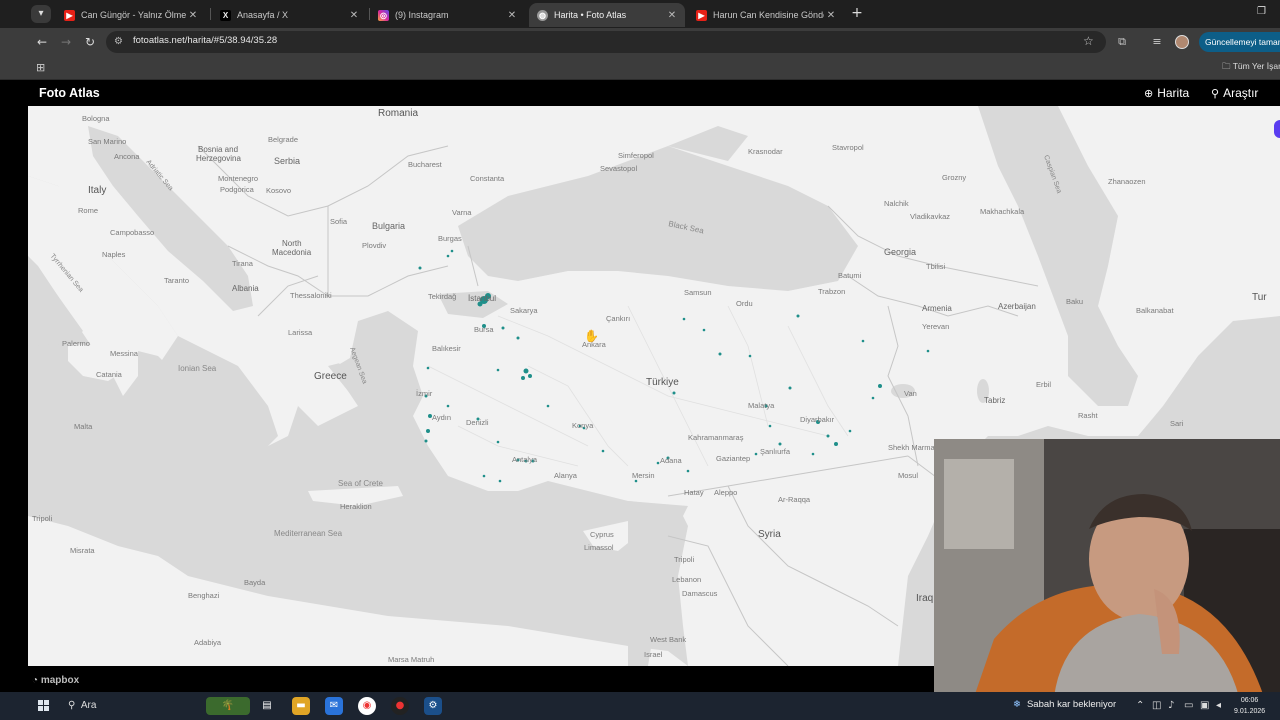 The width and height of the screenshot is (1280, 720). Describe the element at coordinates (671, 460) in the screenshot. I see `label-adana: Adana` at that location.